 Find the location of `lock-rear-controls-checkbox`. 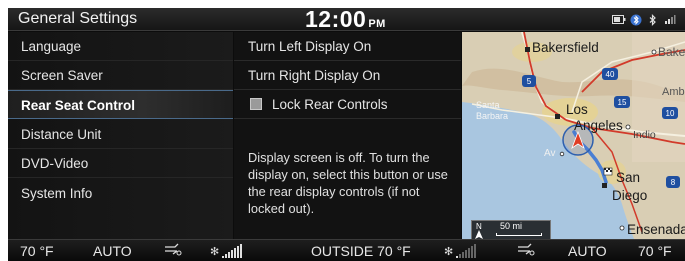

lock-rear-controls-checkbox is located at coordinates (256, 104).